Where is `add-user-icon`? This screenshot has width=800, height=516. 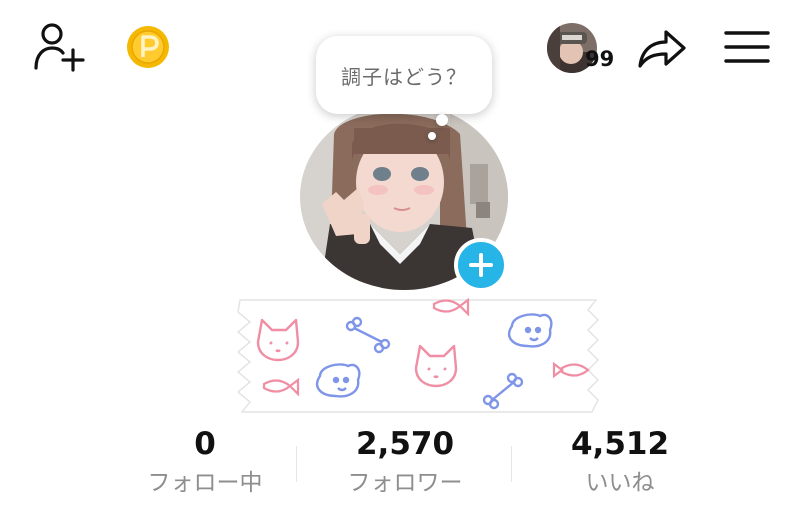
add-user-icon is located at coordinates (59, 47).